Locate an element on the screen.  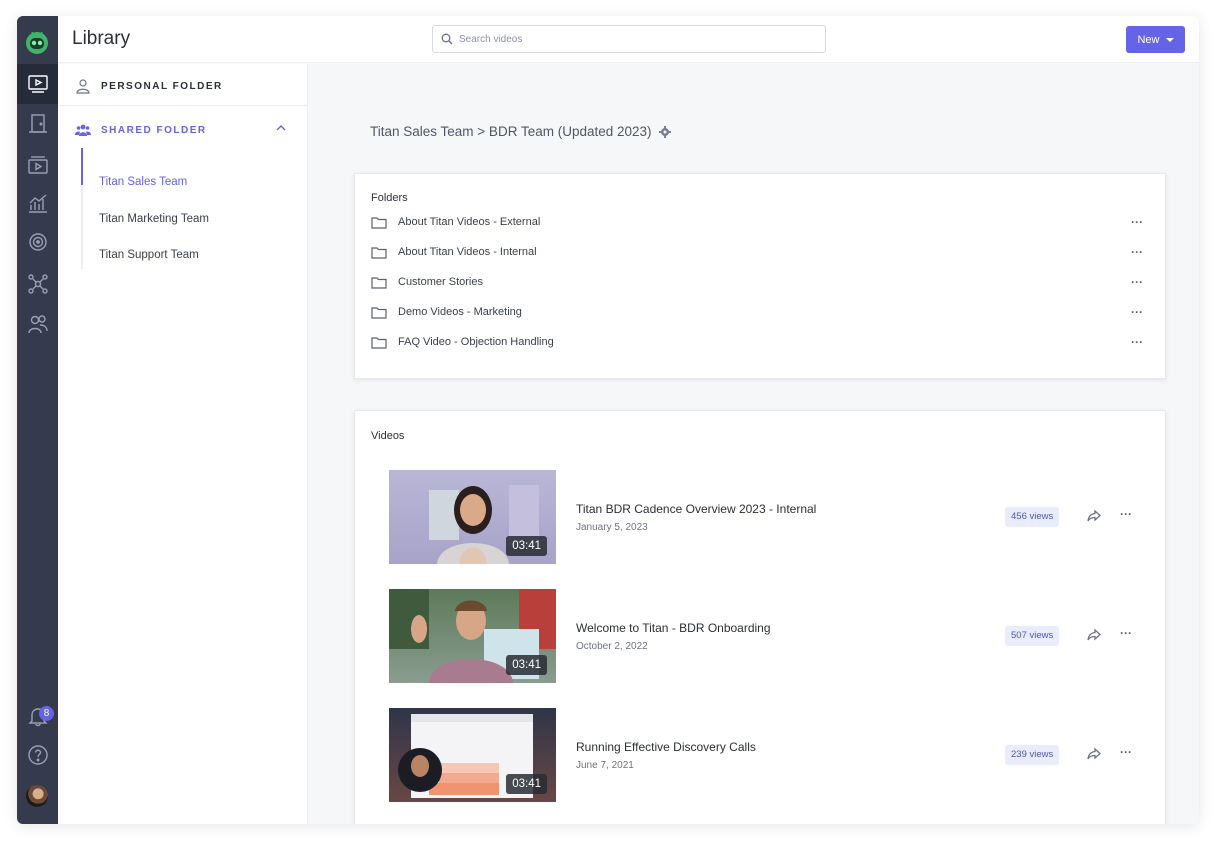
goals-nav-button is located at coordinates (37, 242).